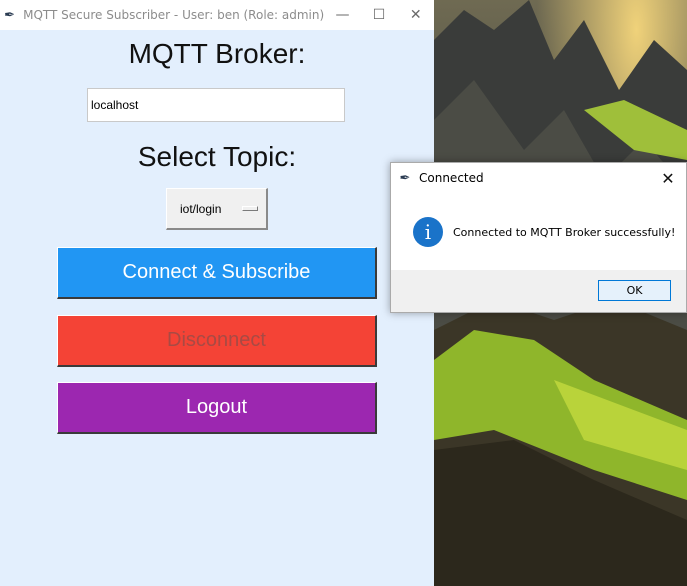 Image resolution: width=687 pixels, height=586 pixels. What do you see at coordinates (216, 105) in the screenshot?
I see `broker-input` at bounding box center [216, 105].